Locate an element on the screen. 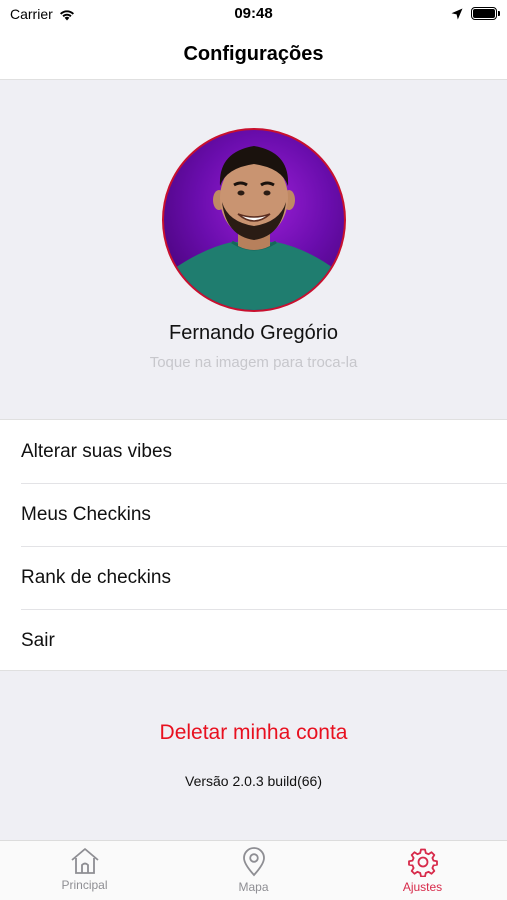 This screenshot has height=900, width=507. tab-label: Ajustes is located at coordinates (422, 887).